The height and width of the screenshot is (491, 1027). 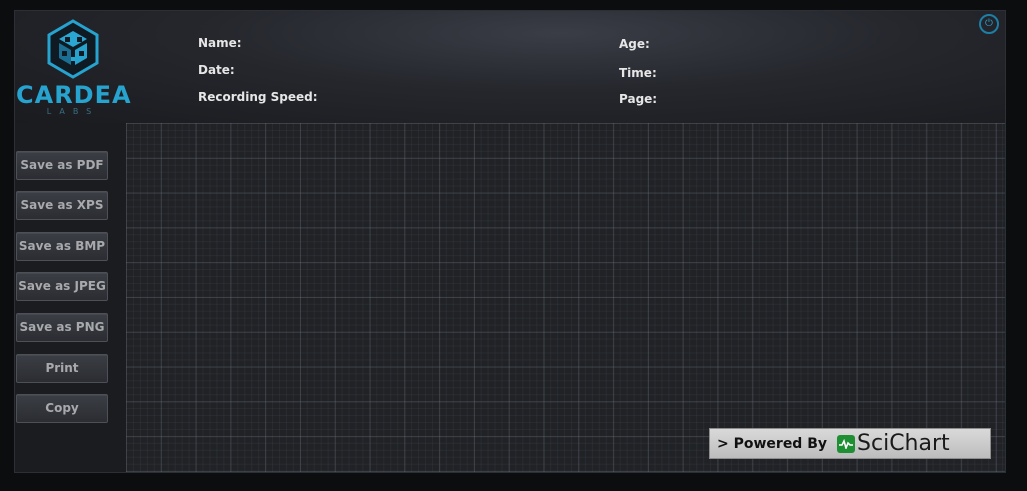 What do you see at coordinates (74, 95) in the screenshot?
I see `logo-wordmark: CARDEA` at bounding box center [74, 95].